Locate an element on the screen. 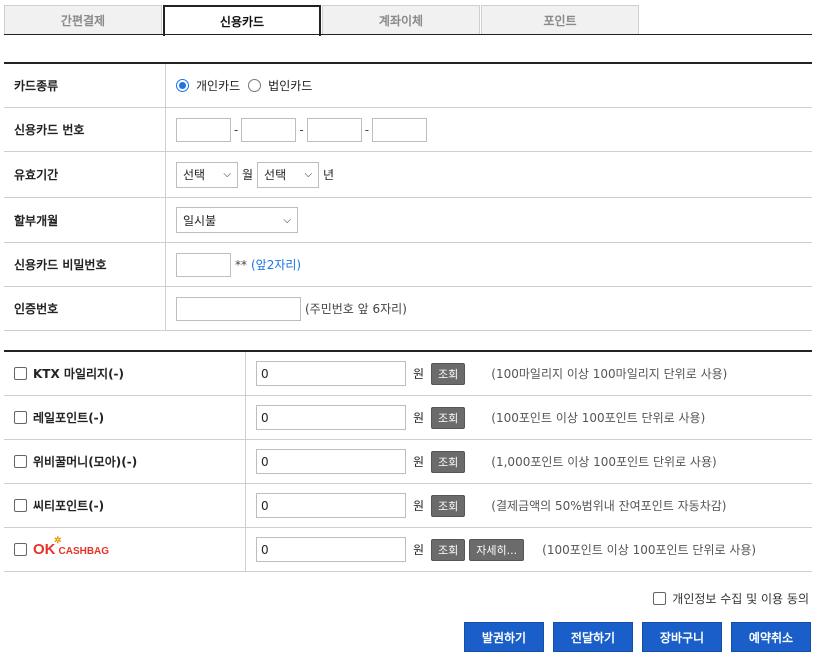 This screenshot has height=655, width=817. password-row: 신용카드 비밀번호 ** (앞2자리) is located at coordinates (408, 265).